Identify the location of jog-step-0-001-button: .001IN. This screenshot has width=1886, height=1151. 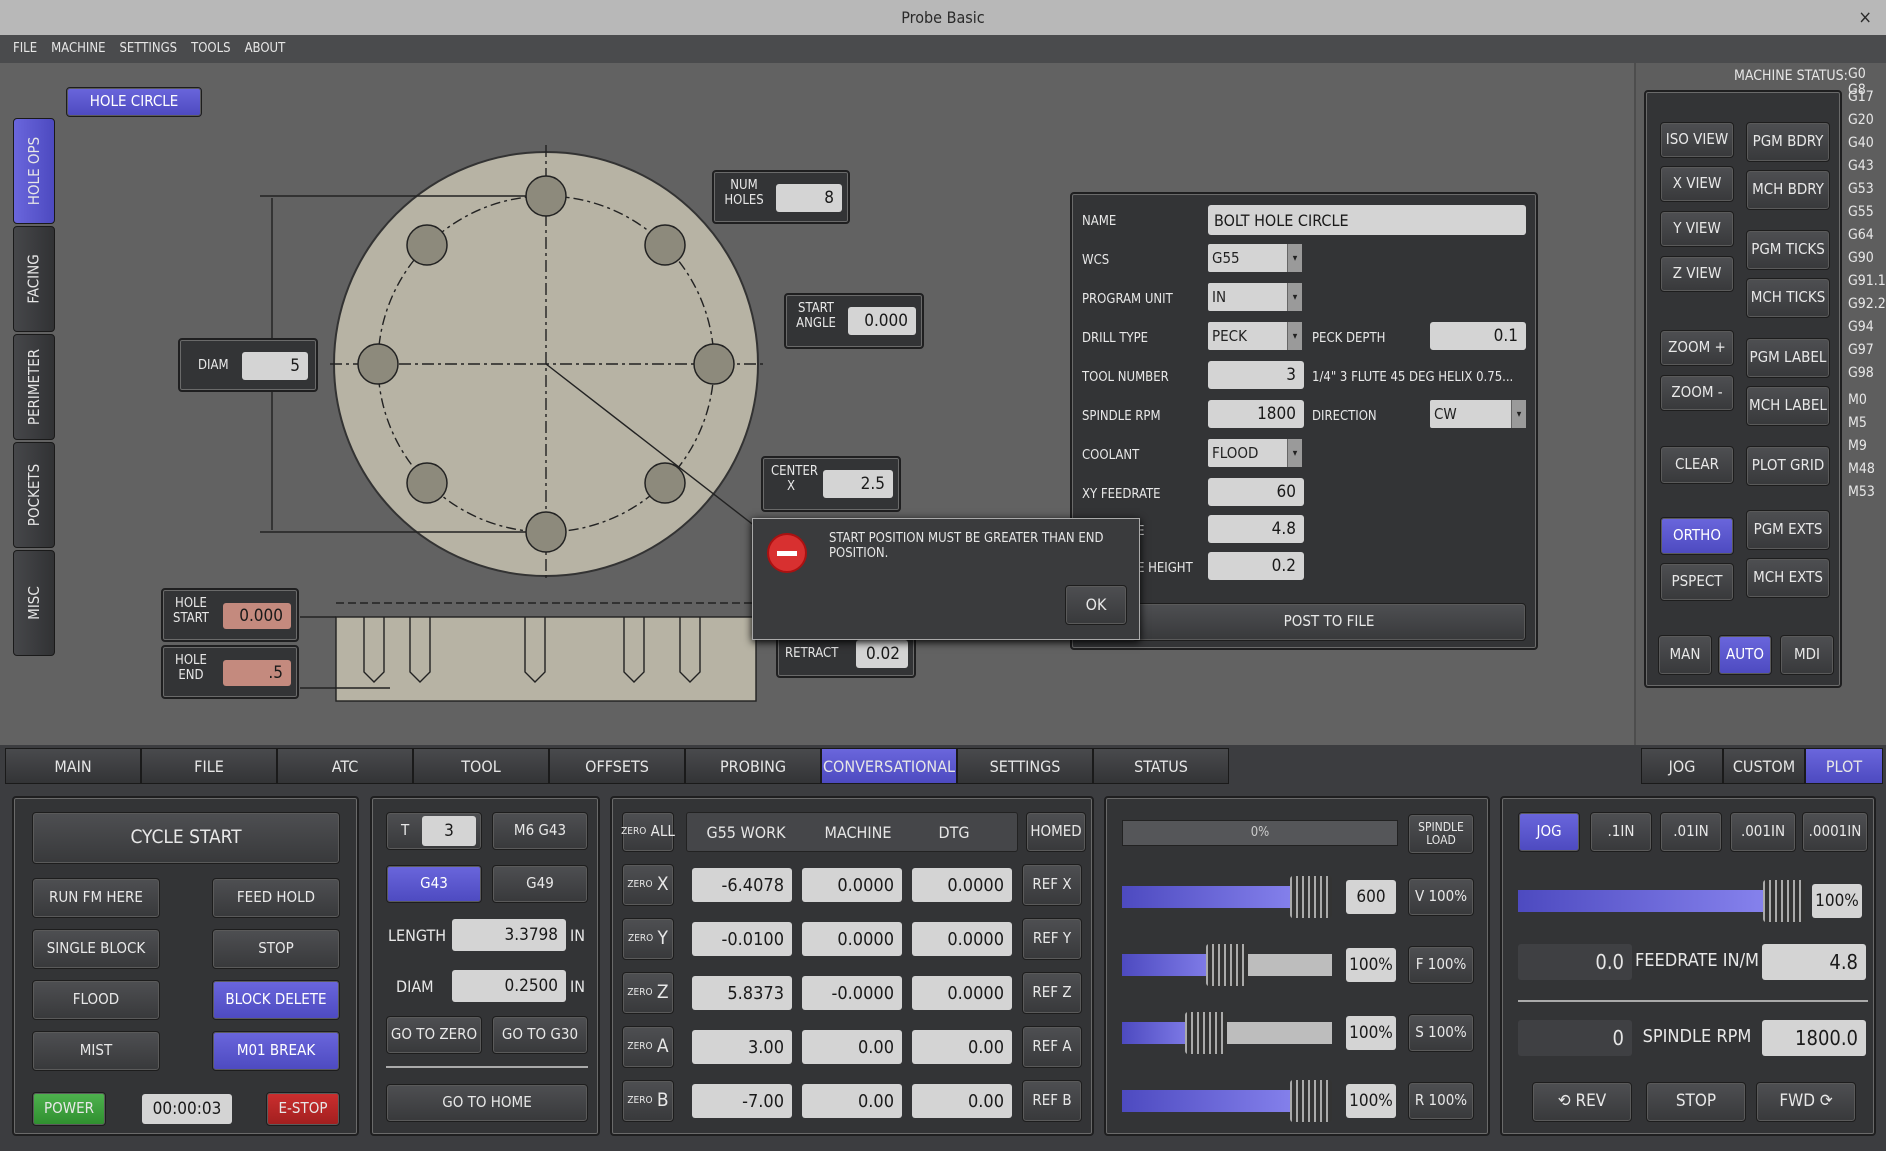
(1763, 832).